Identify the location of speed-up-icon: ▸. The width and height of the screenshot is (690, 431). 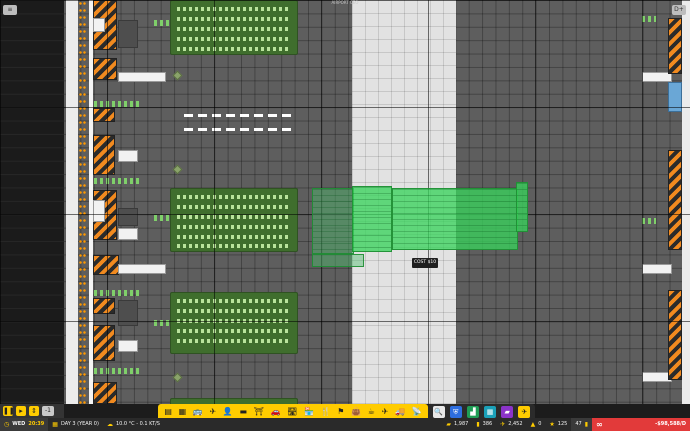
(21, 411).